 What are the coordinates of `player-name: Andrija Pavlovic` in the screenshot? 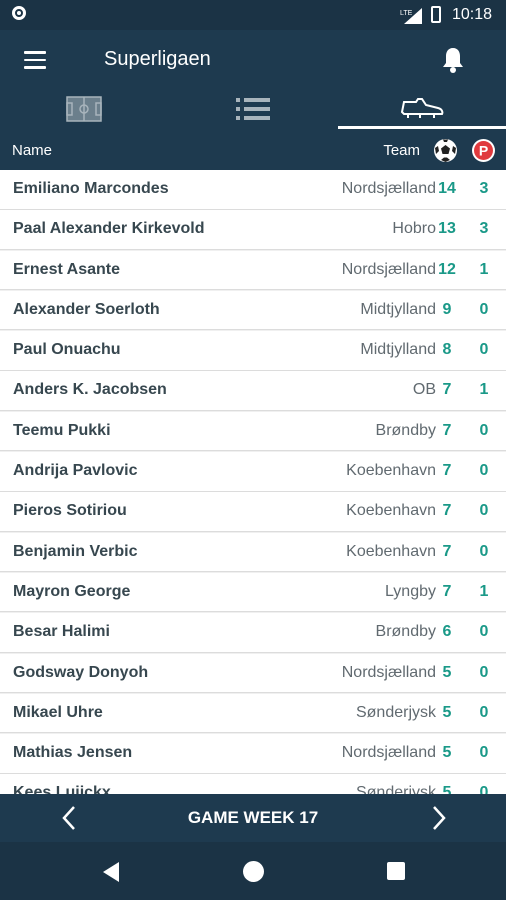 It's located at (75, 471).